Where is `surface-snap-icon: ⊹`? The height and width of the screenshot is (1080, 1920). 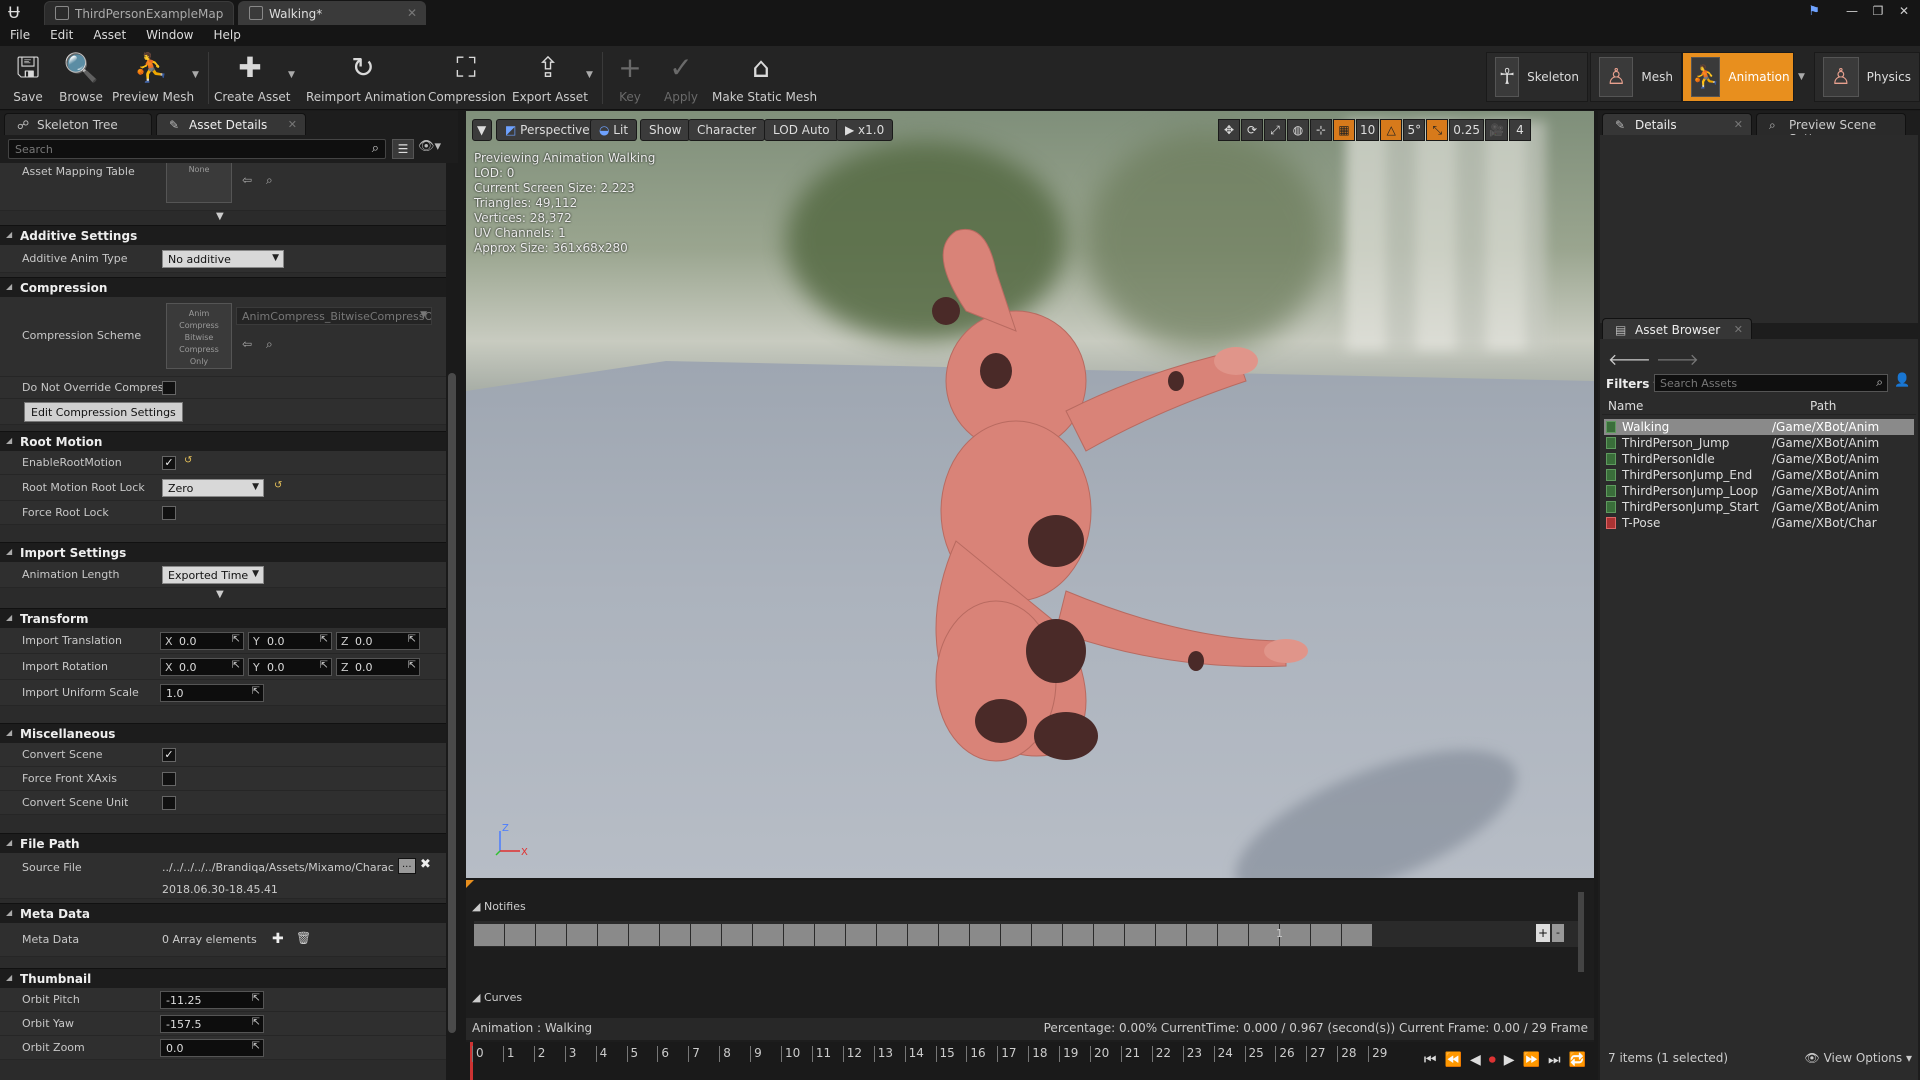
surface-snap-icon: ⊹ is located at coordinates (1321, 130).